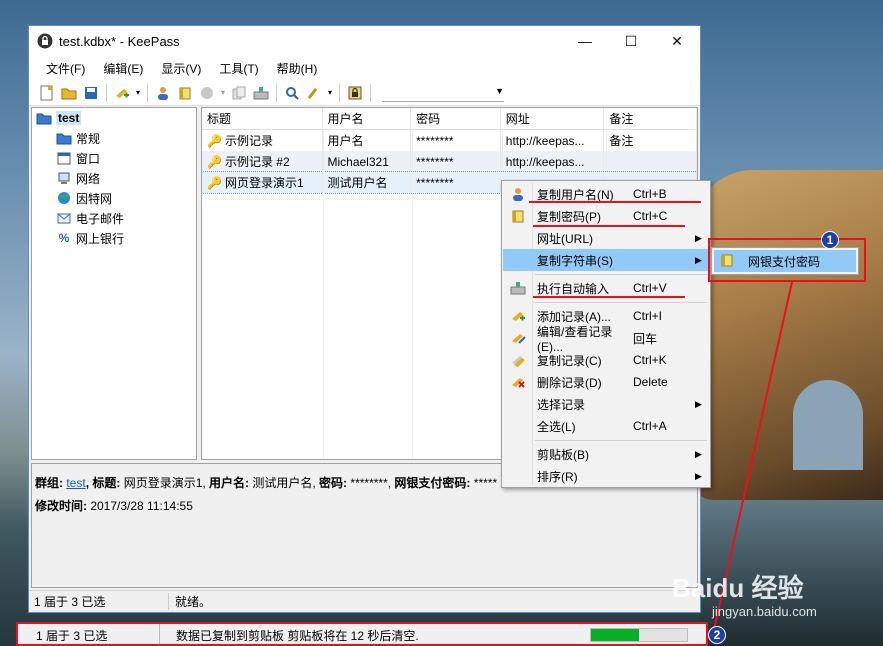 The height and width of the screenshot is (646, 883). What do you see at coordinates (764, 611) in the screenshot?
I see `baidu-watermark-url: jingyan.baidu.com` at bounding box center [764, 611].